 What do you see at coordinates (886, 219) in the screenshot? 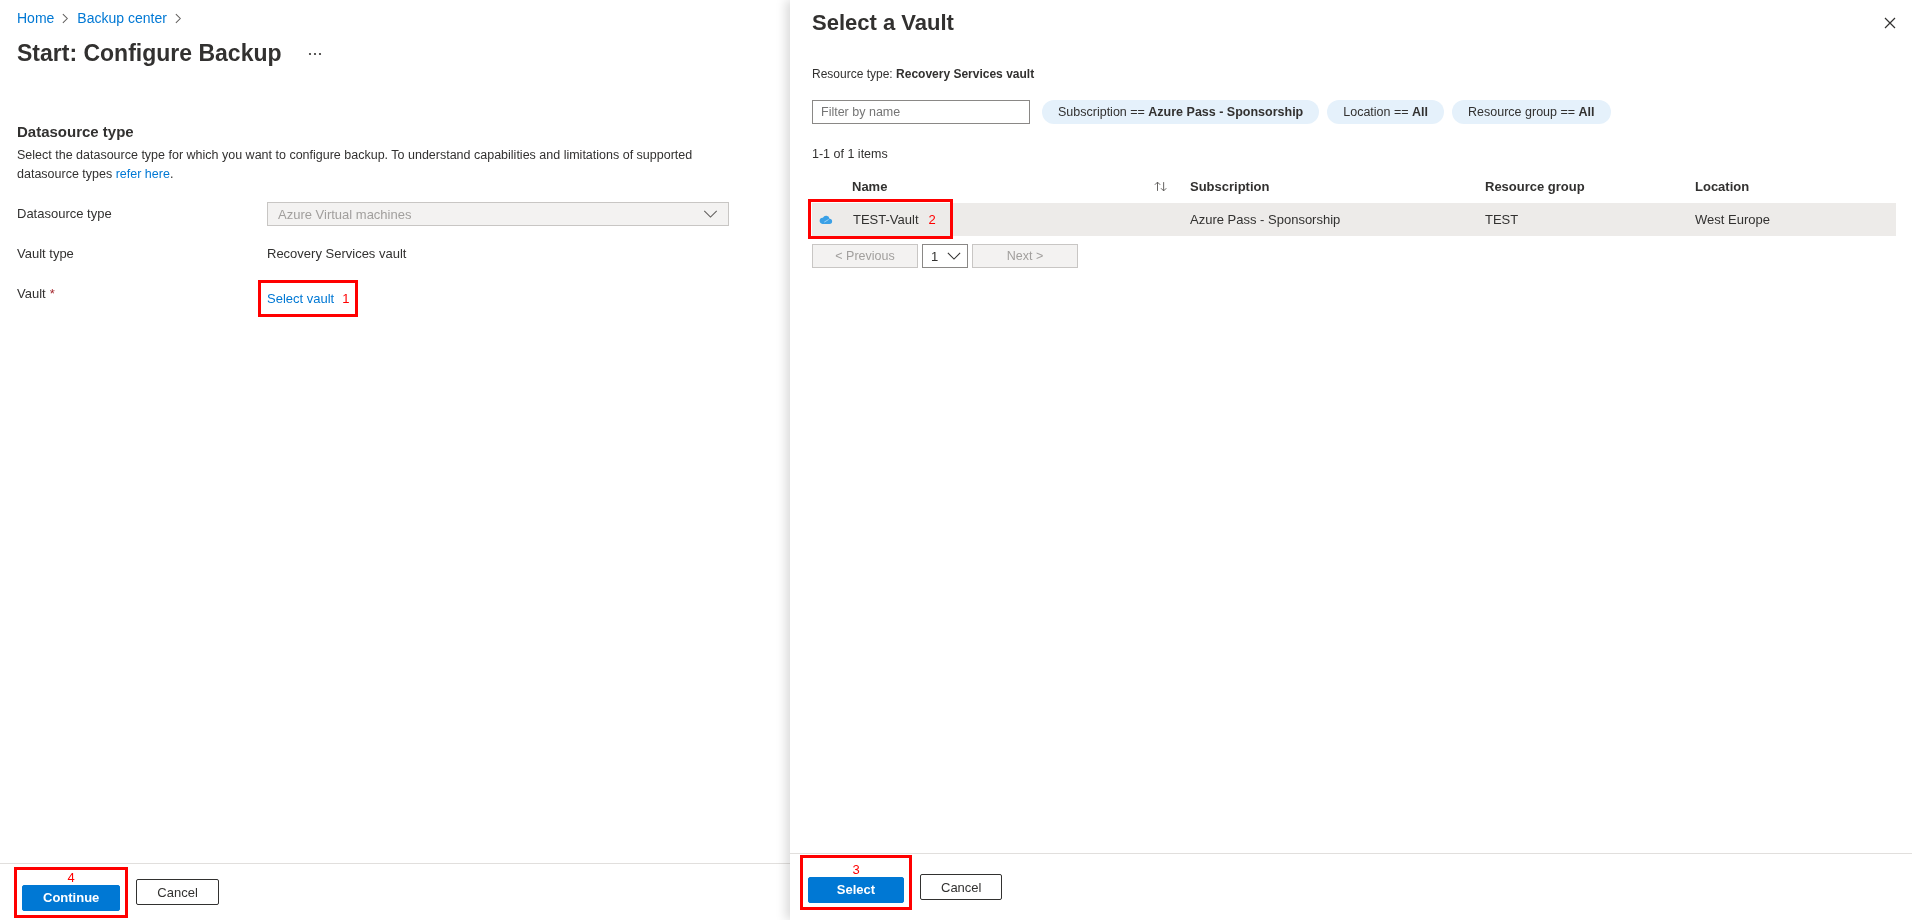
I see `table-cell: TEST-Vault` at bounding box center [886, 219].